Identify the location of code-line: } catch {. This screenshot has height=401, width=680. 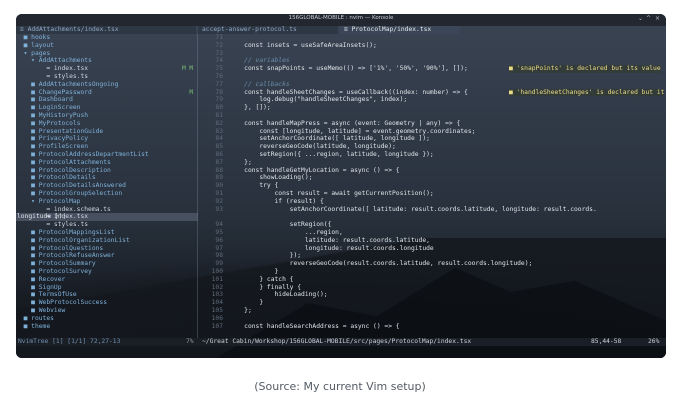
(261, 279).